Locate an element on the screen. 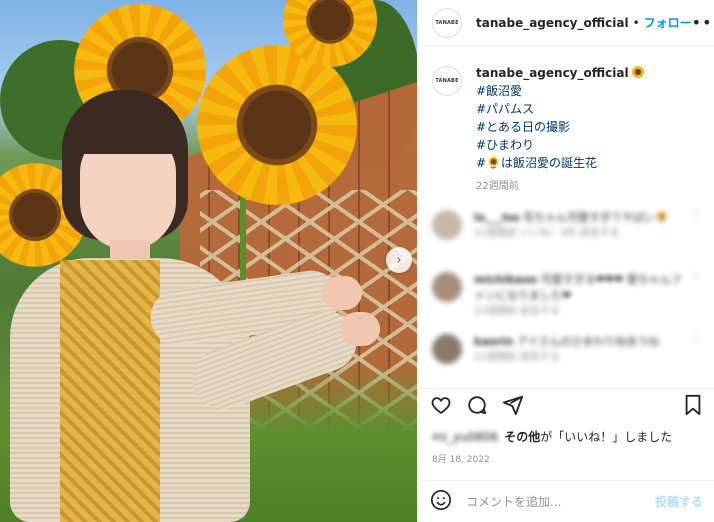  post-header: TANABE tanabe_agency_official • フォロー ••• is located at coordinates (566, 23).